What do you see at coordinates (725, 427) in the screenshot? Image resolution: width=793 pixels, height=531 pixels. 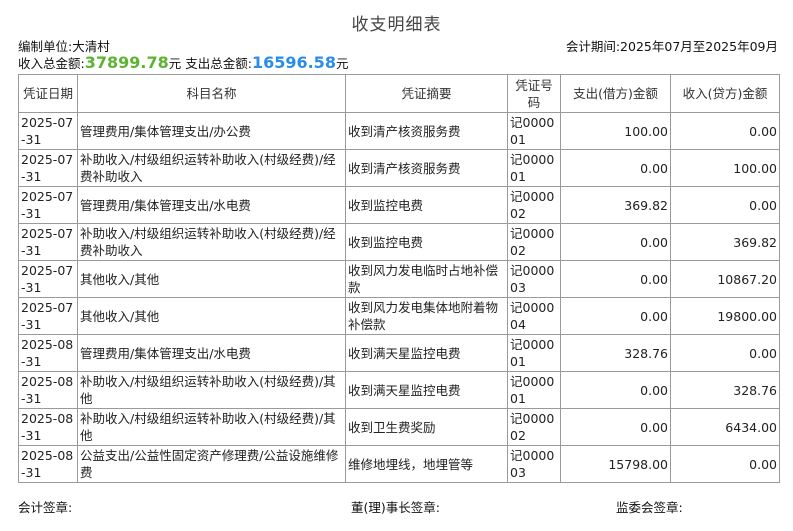 I see `cell-credit-amount: 6434.00` at bounding box center [725, 427].